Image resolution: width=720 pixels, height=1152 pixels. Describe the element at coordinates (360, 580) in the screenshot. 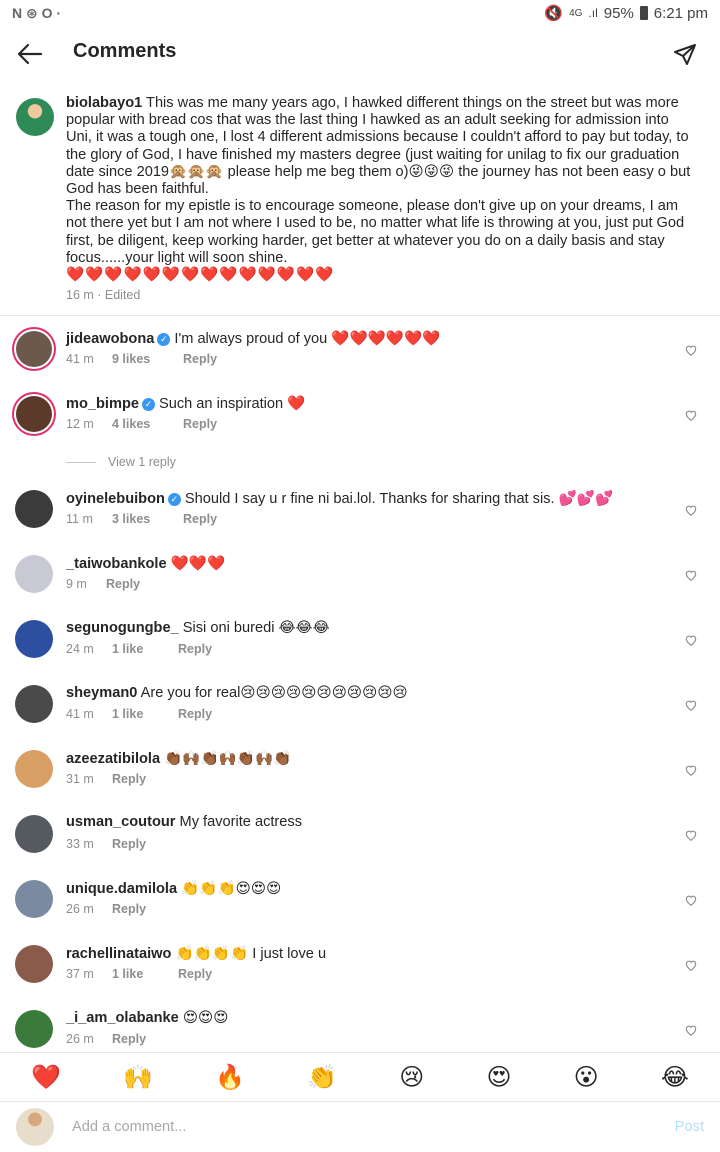

I see `comment-row: _taiwobankole ❤️❤️❤️ 9 m Reply` at that location.